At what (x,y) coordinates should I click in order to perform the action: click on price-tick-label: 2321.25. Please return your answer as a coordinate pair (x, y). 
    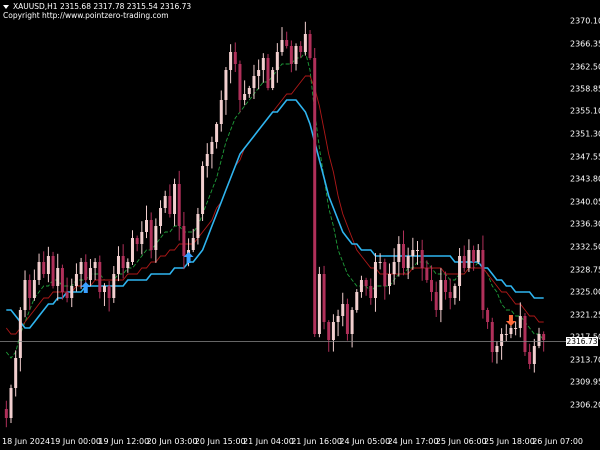
    Looking at the image, I should click on (585, 314).